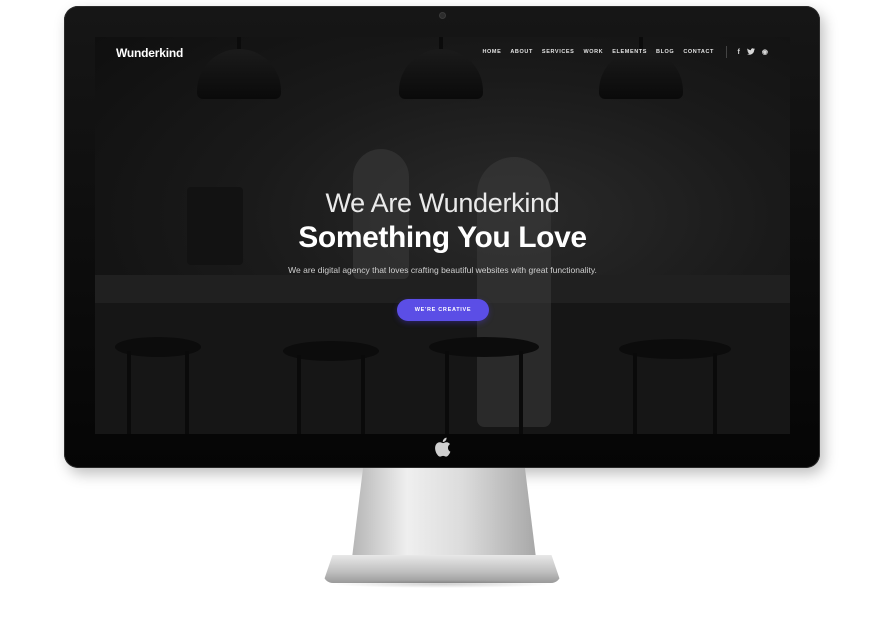 This screenshot has height=636, width=894. I want to click on monitor-stand-base, so click(442, 569).